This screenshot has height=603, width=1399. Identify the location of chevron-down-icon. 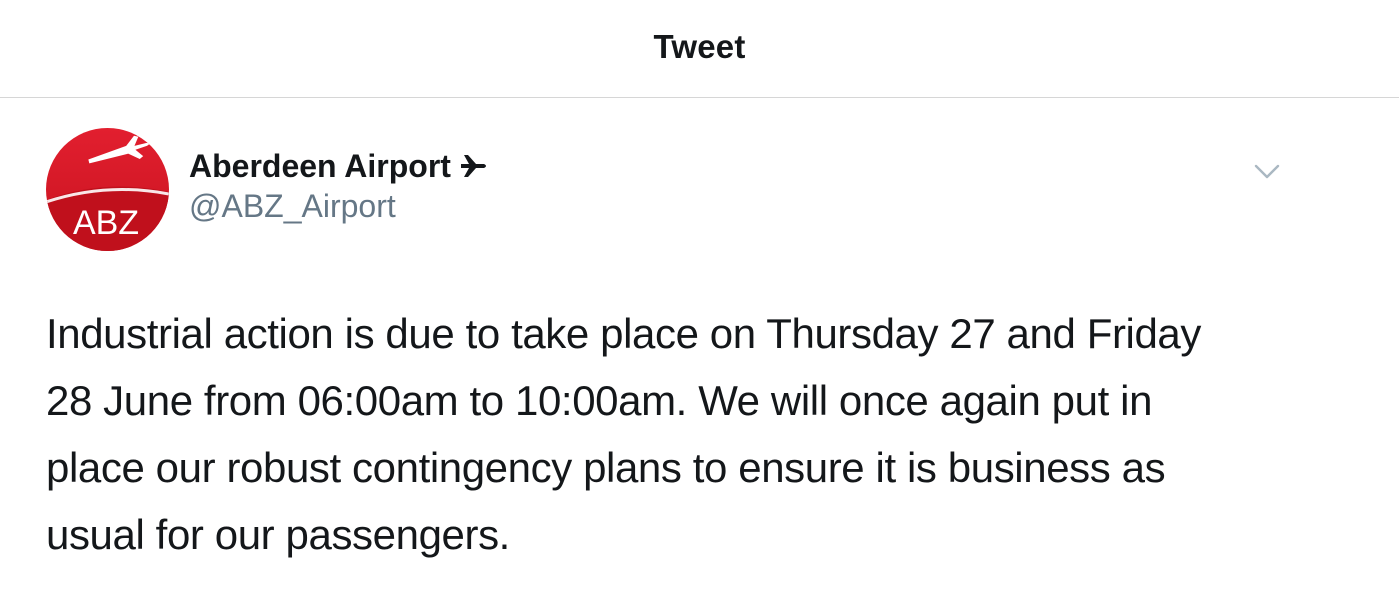
(1267, 172).